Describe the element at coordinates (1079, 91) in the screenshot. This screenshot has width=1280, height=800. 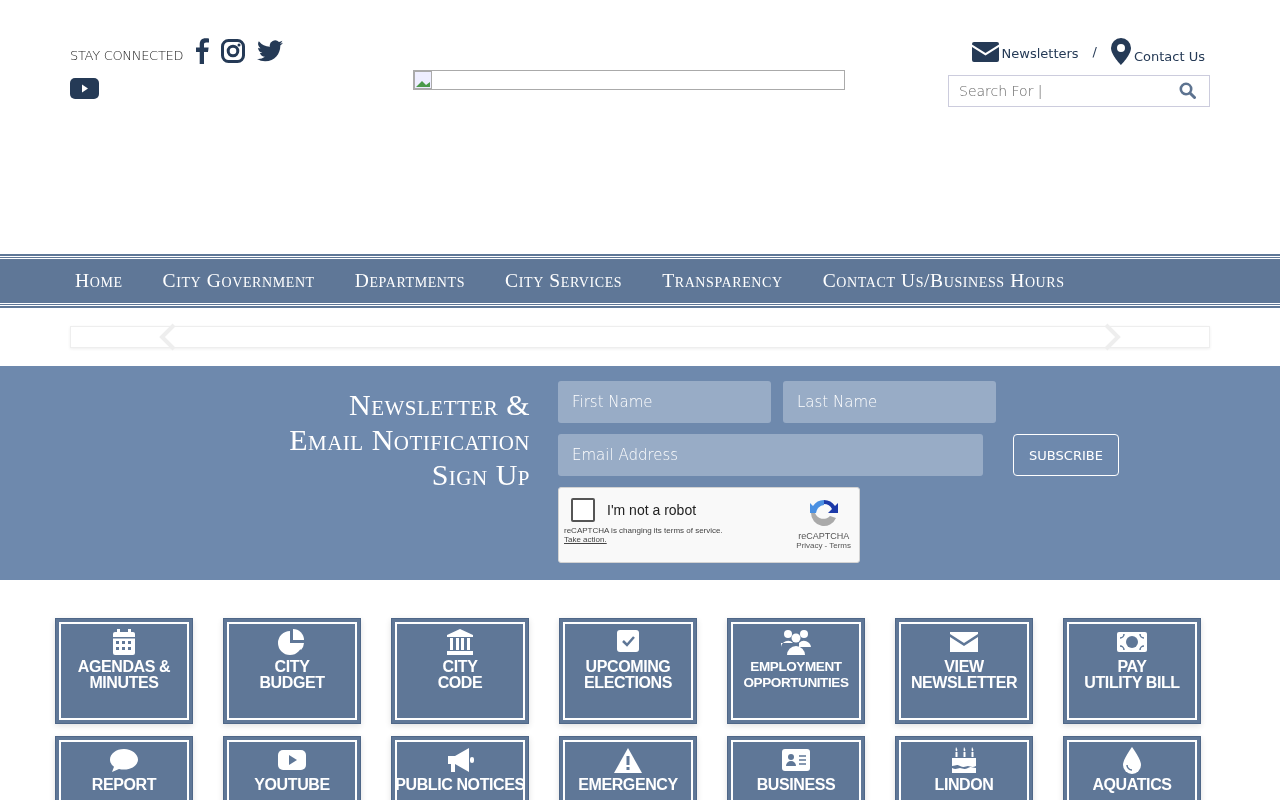
I see `search-field: Search For |` at that location.